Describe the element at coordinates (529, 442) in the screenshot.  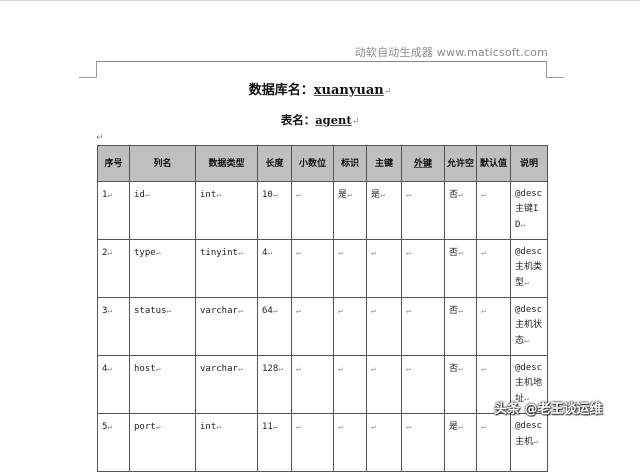
I see `table-cell: @desc 主机↵` at that location.